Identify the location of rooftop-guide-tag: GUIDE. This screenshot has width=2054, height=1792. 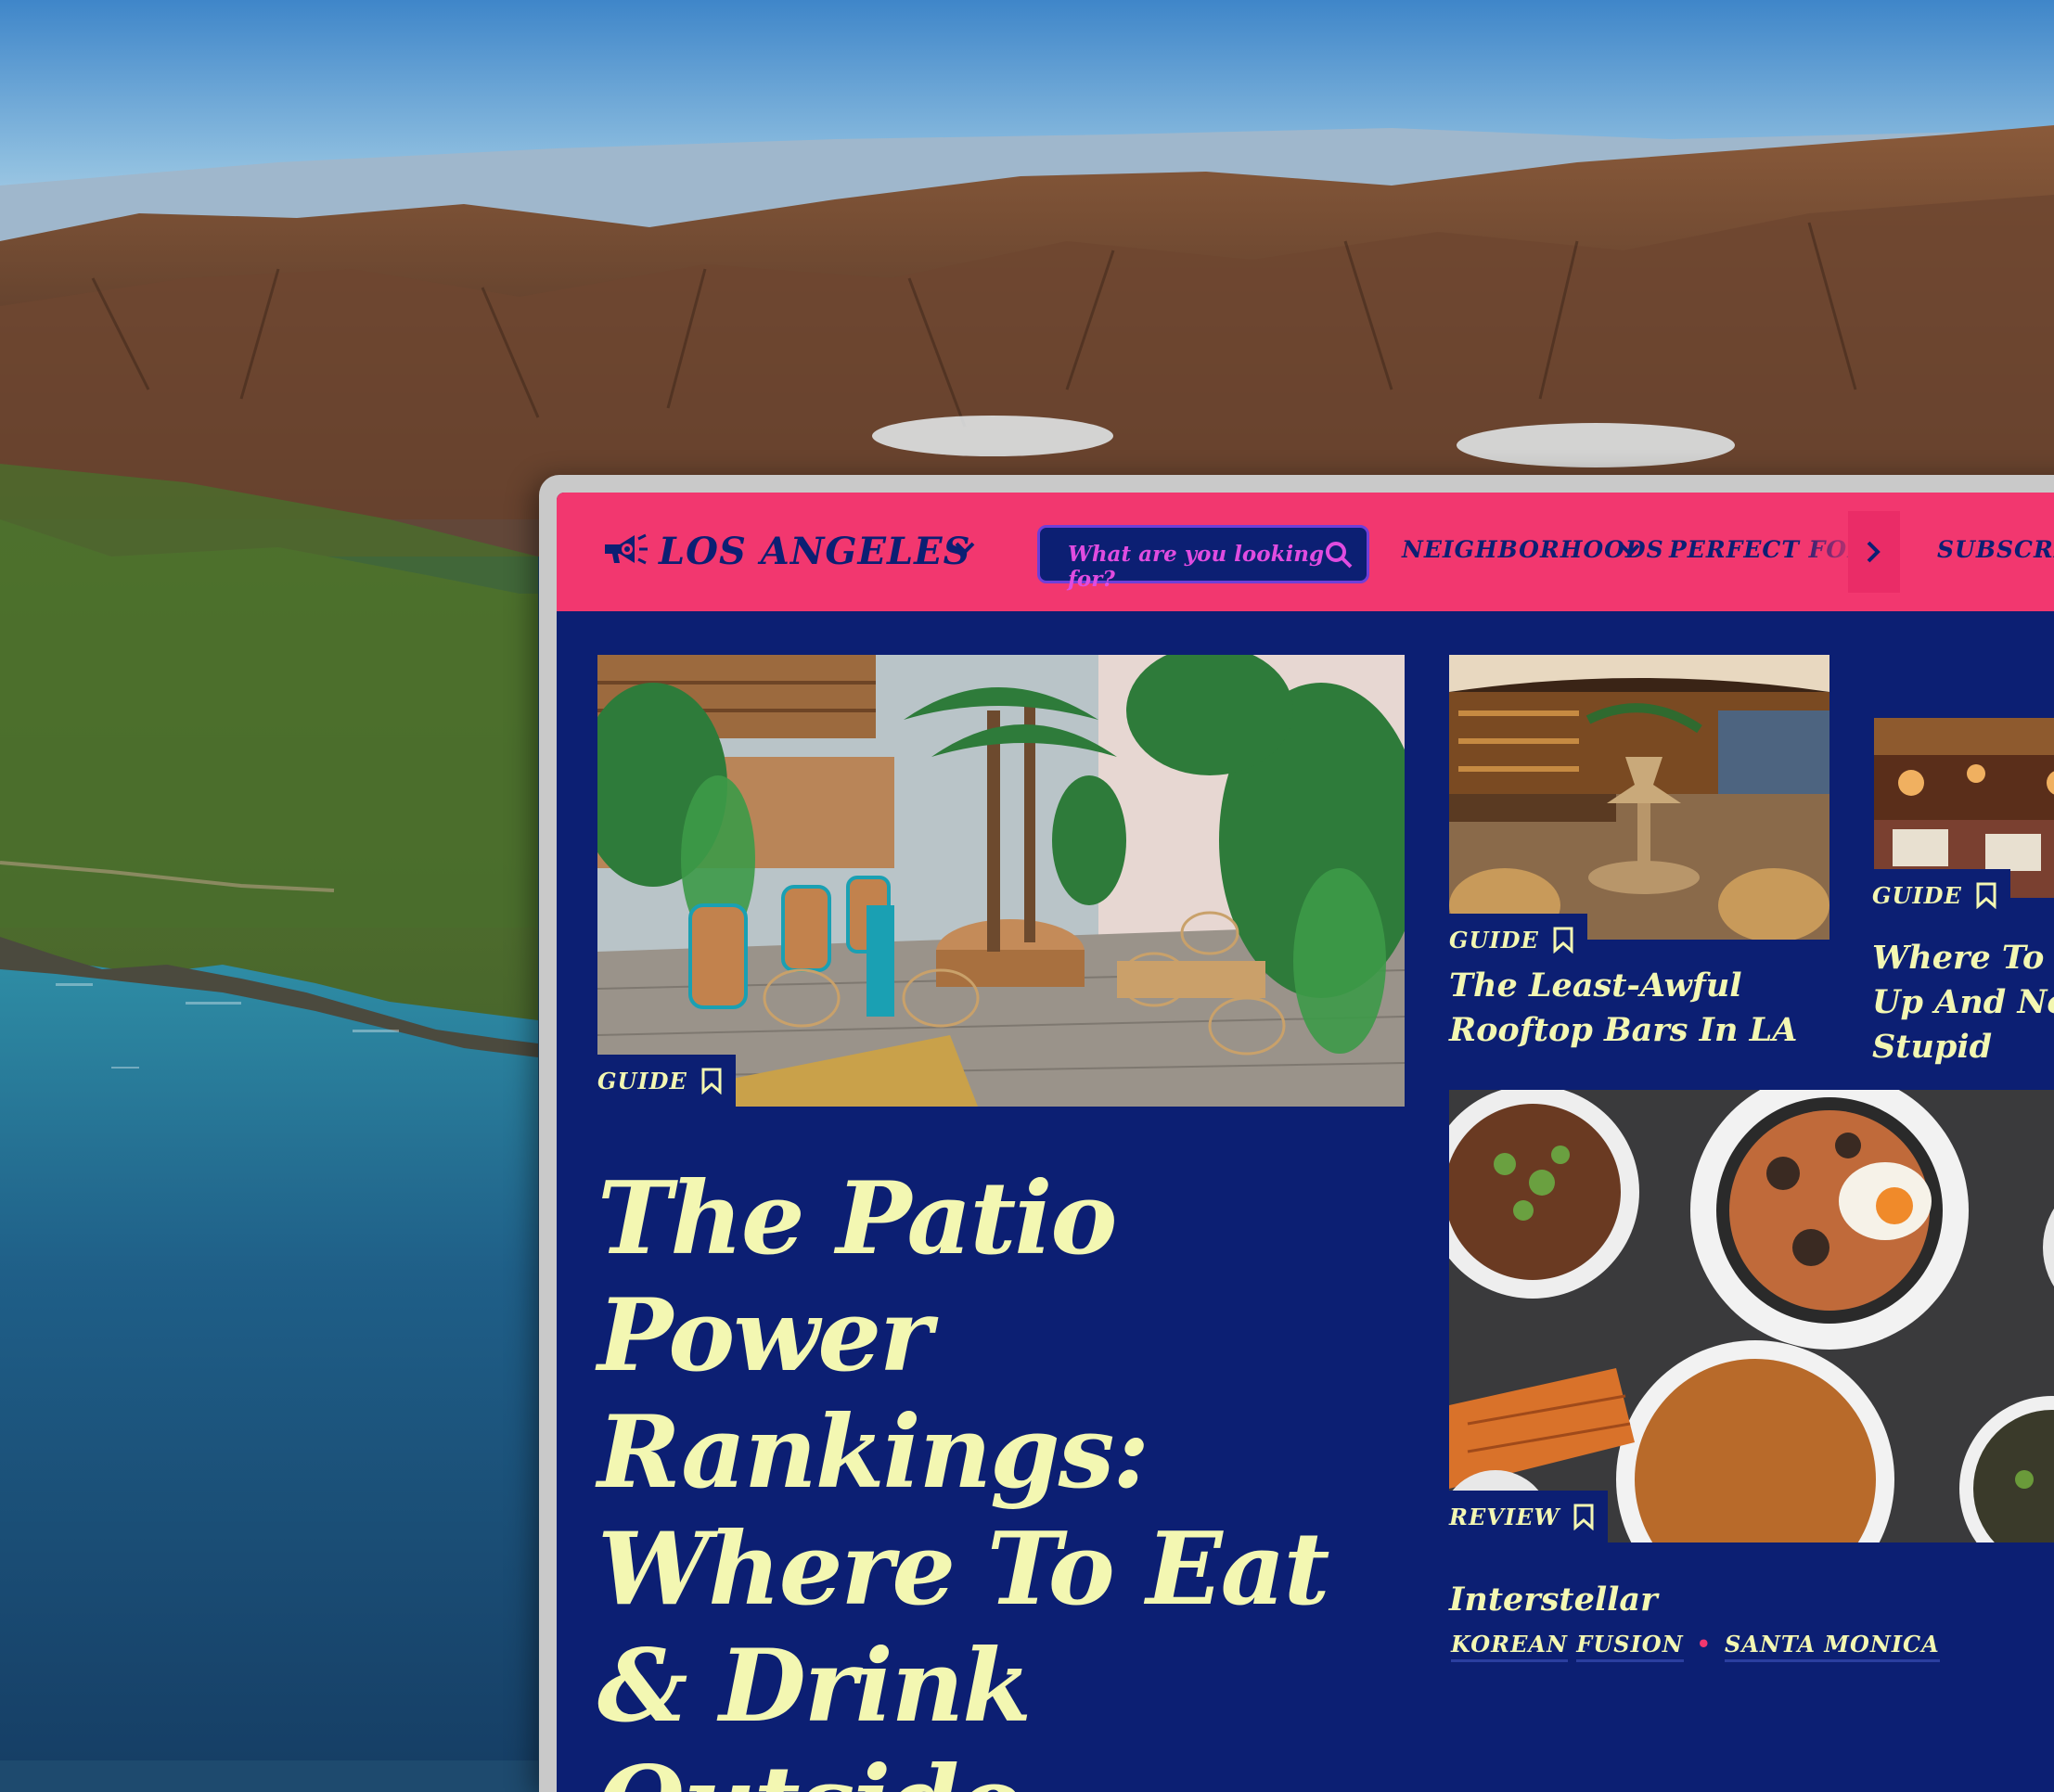
(1518, 940).